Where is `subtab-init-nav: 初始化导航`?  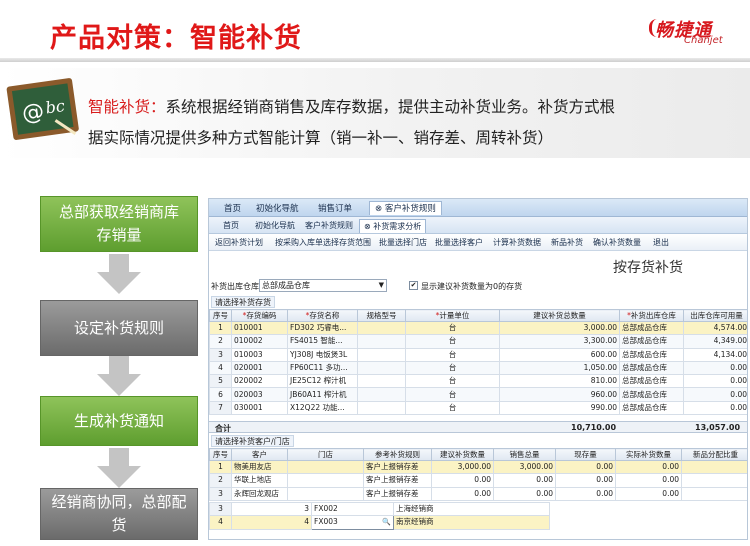
subtab-init-nav: 初始化导航 is located at coordinates (275, 226).